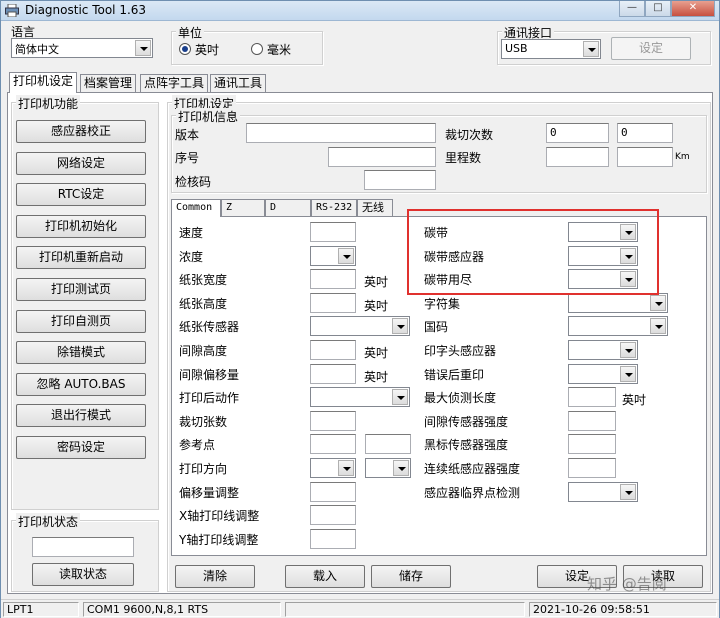 The height and width of the screenshot is (618, 720). I want to click on unit-group: 单位, so click(247, 44).